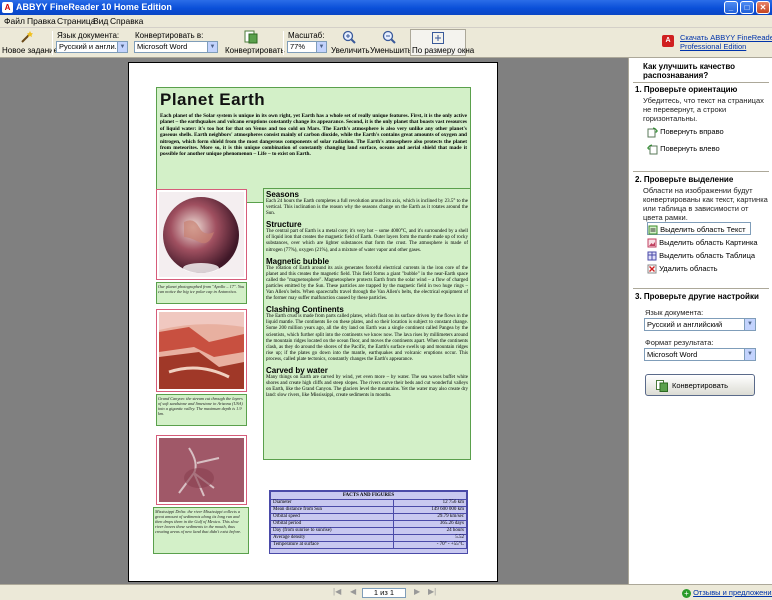 This screenshot has width=772, height=600. Describe the element at coordinates (298, 261) in the screenshot. I see `section-heading: Magnetic bubble` at that location.